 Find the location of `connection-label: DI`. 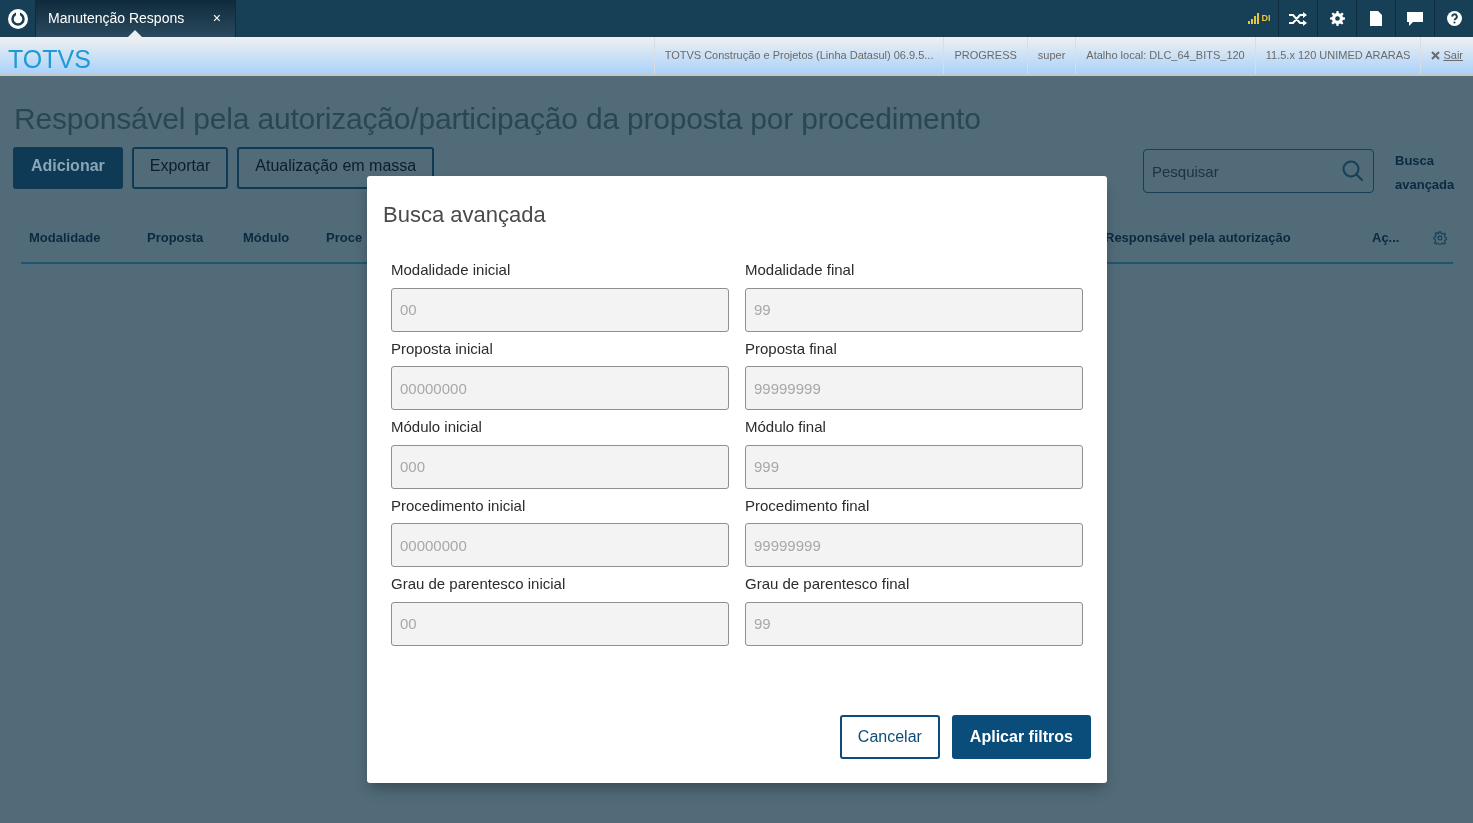

connection-label: DI is located at coordinates (1266, 18).